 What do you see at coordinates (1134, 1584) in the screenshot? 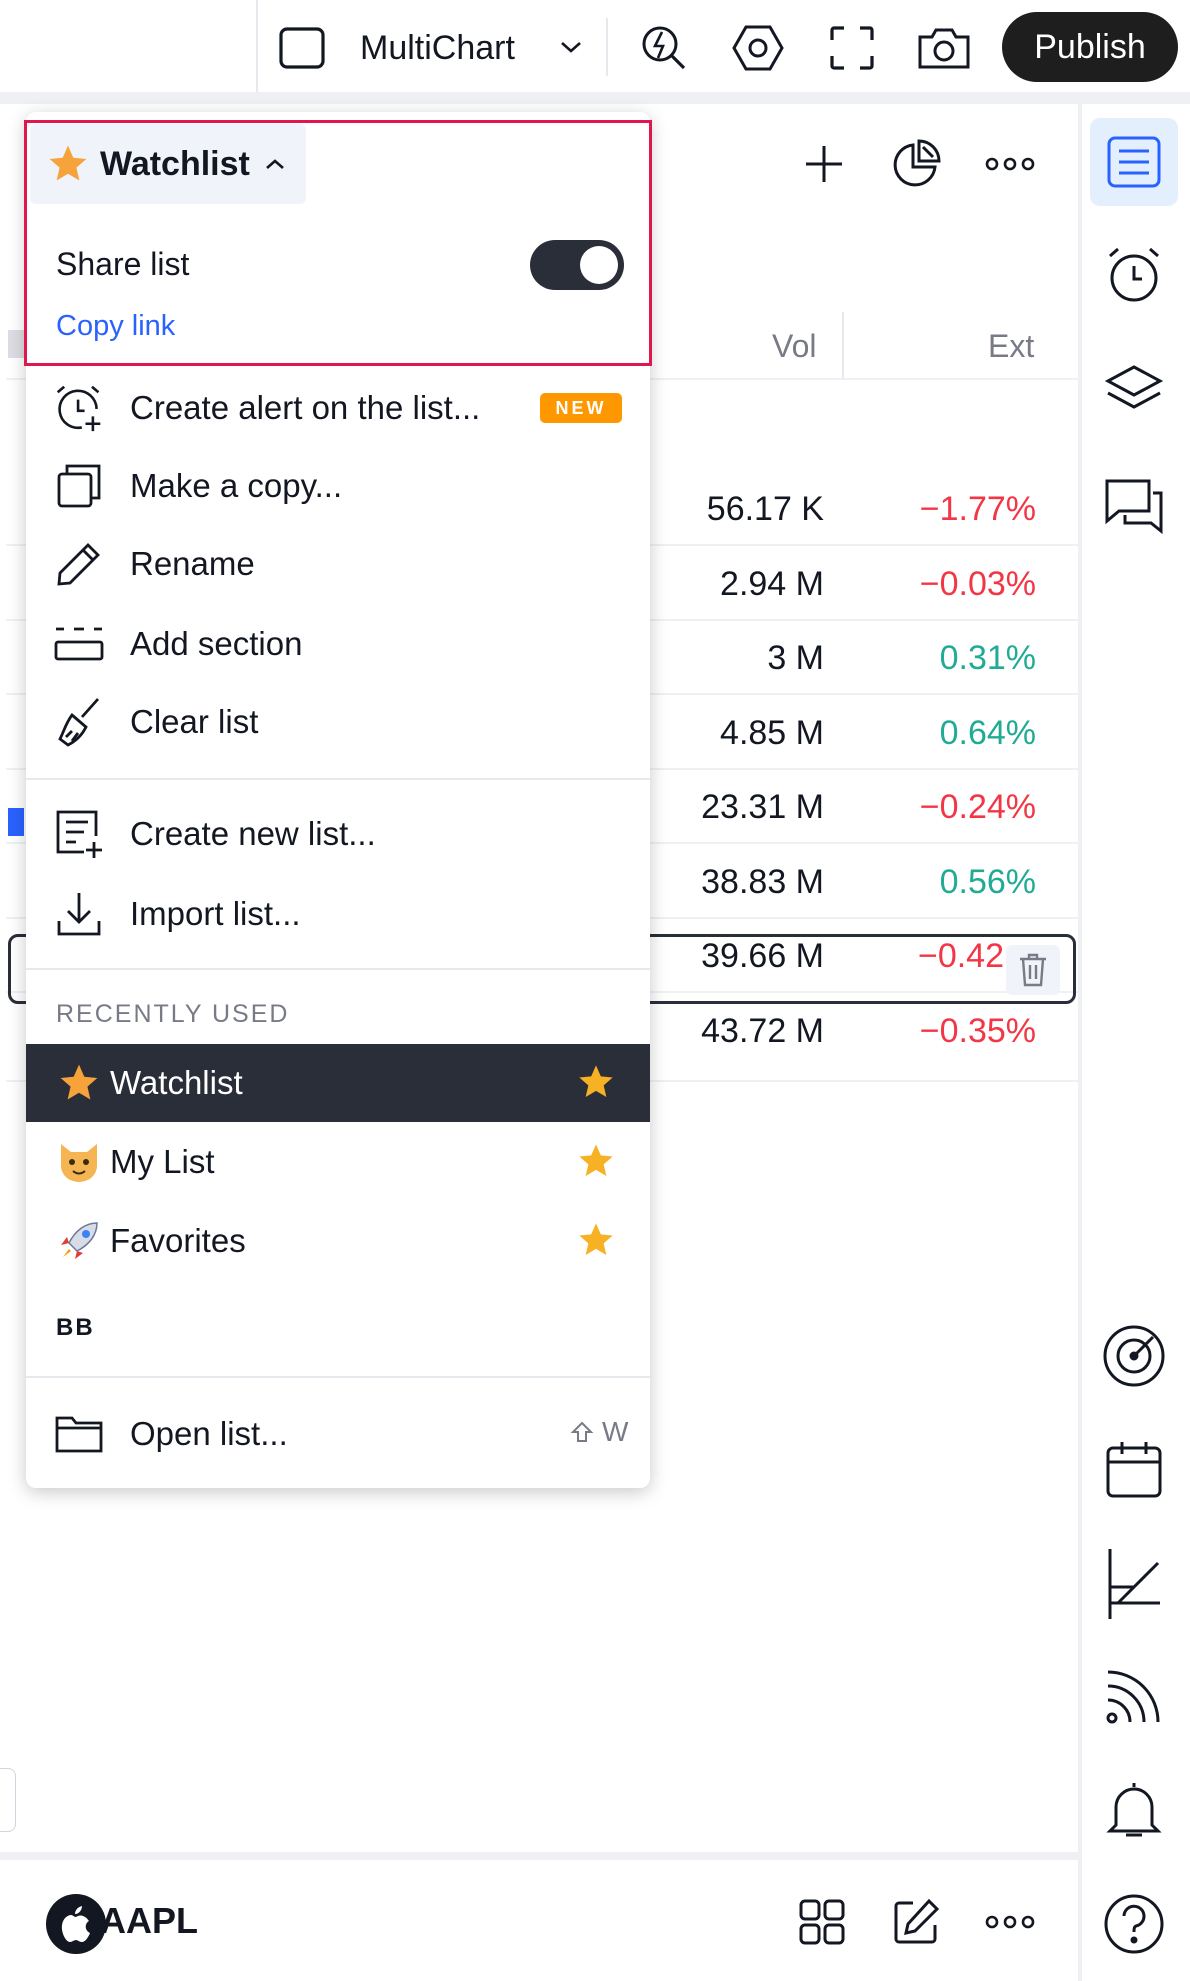
I see `sidebar-strategy-icon` at bounding box center [1134, 1584].